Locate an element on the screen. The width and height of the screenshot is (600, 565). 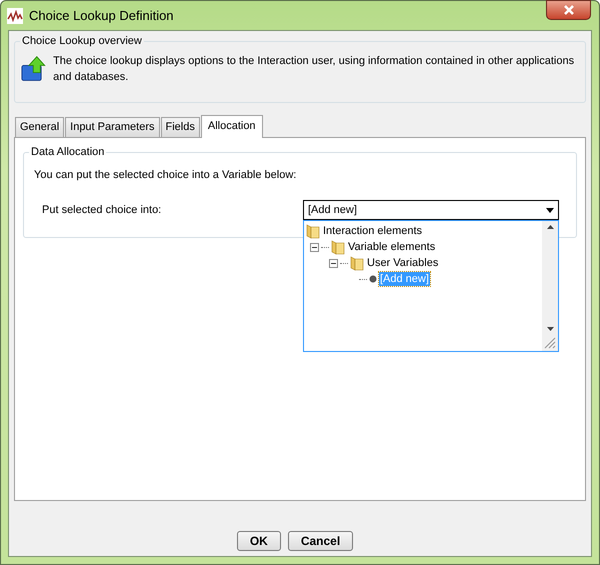
tab: General is located at coordinates (39, 127).